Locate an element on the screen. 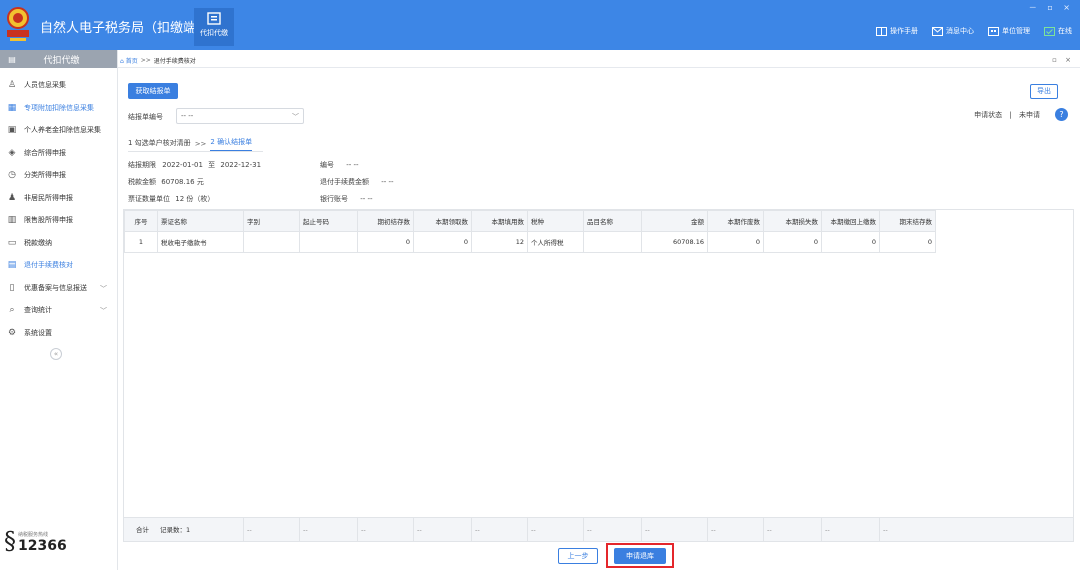 This screenshot has width=1080, height=570. hotline-number: 12366 is located at coordinates (42, 546).